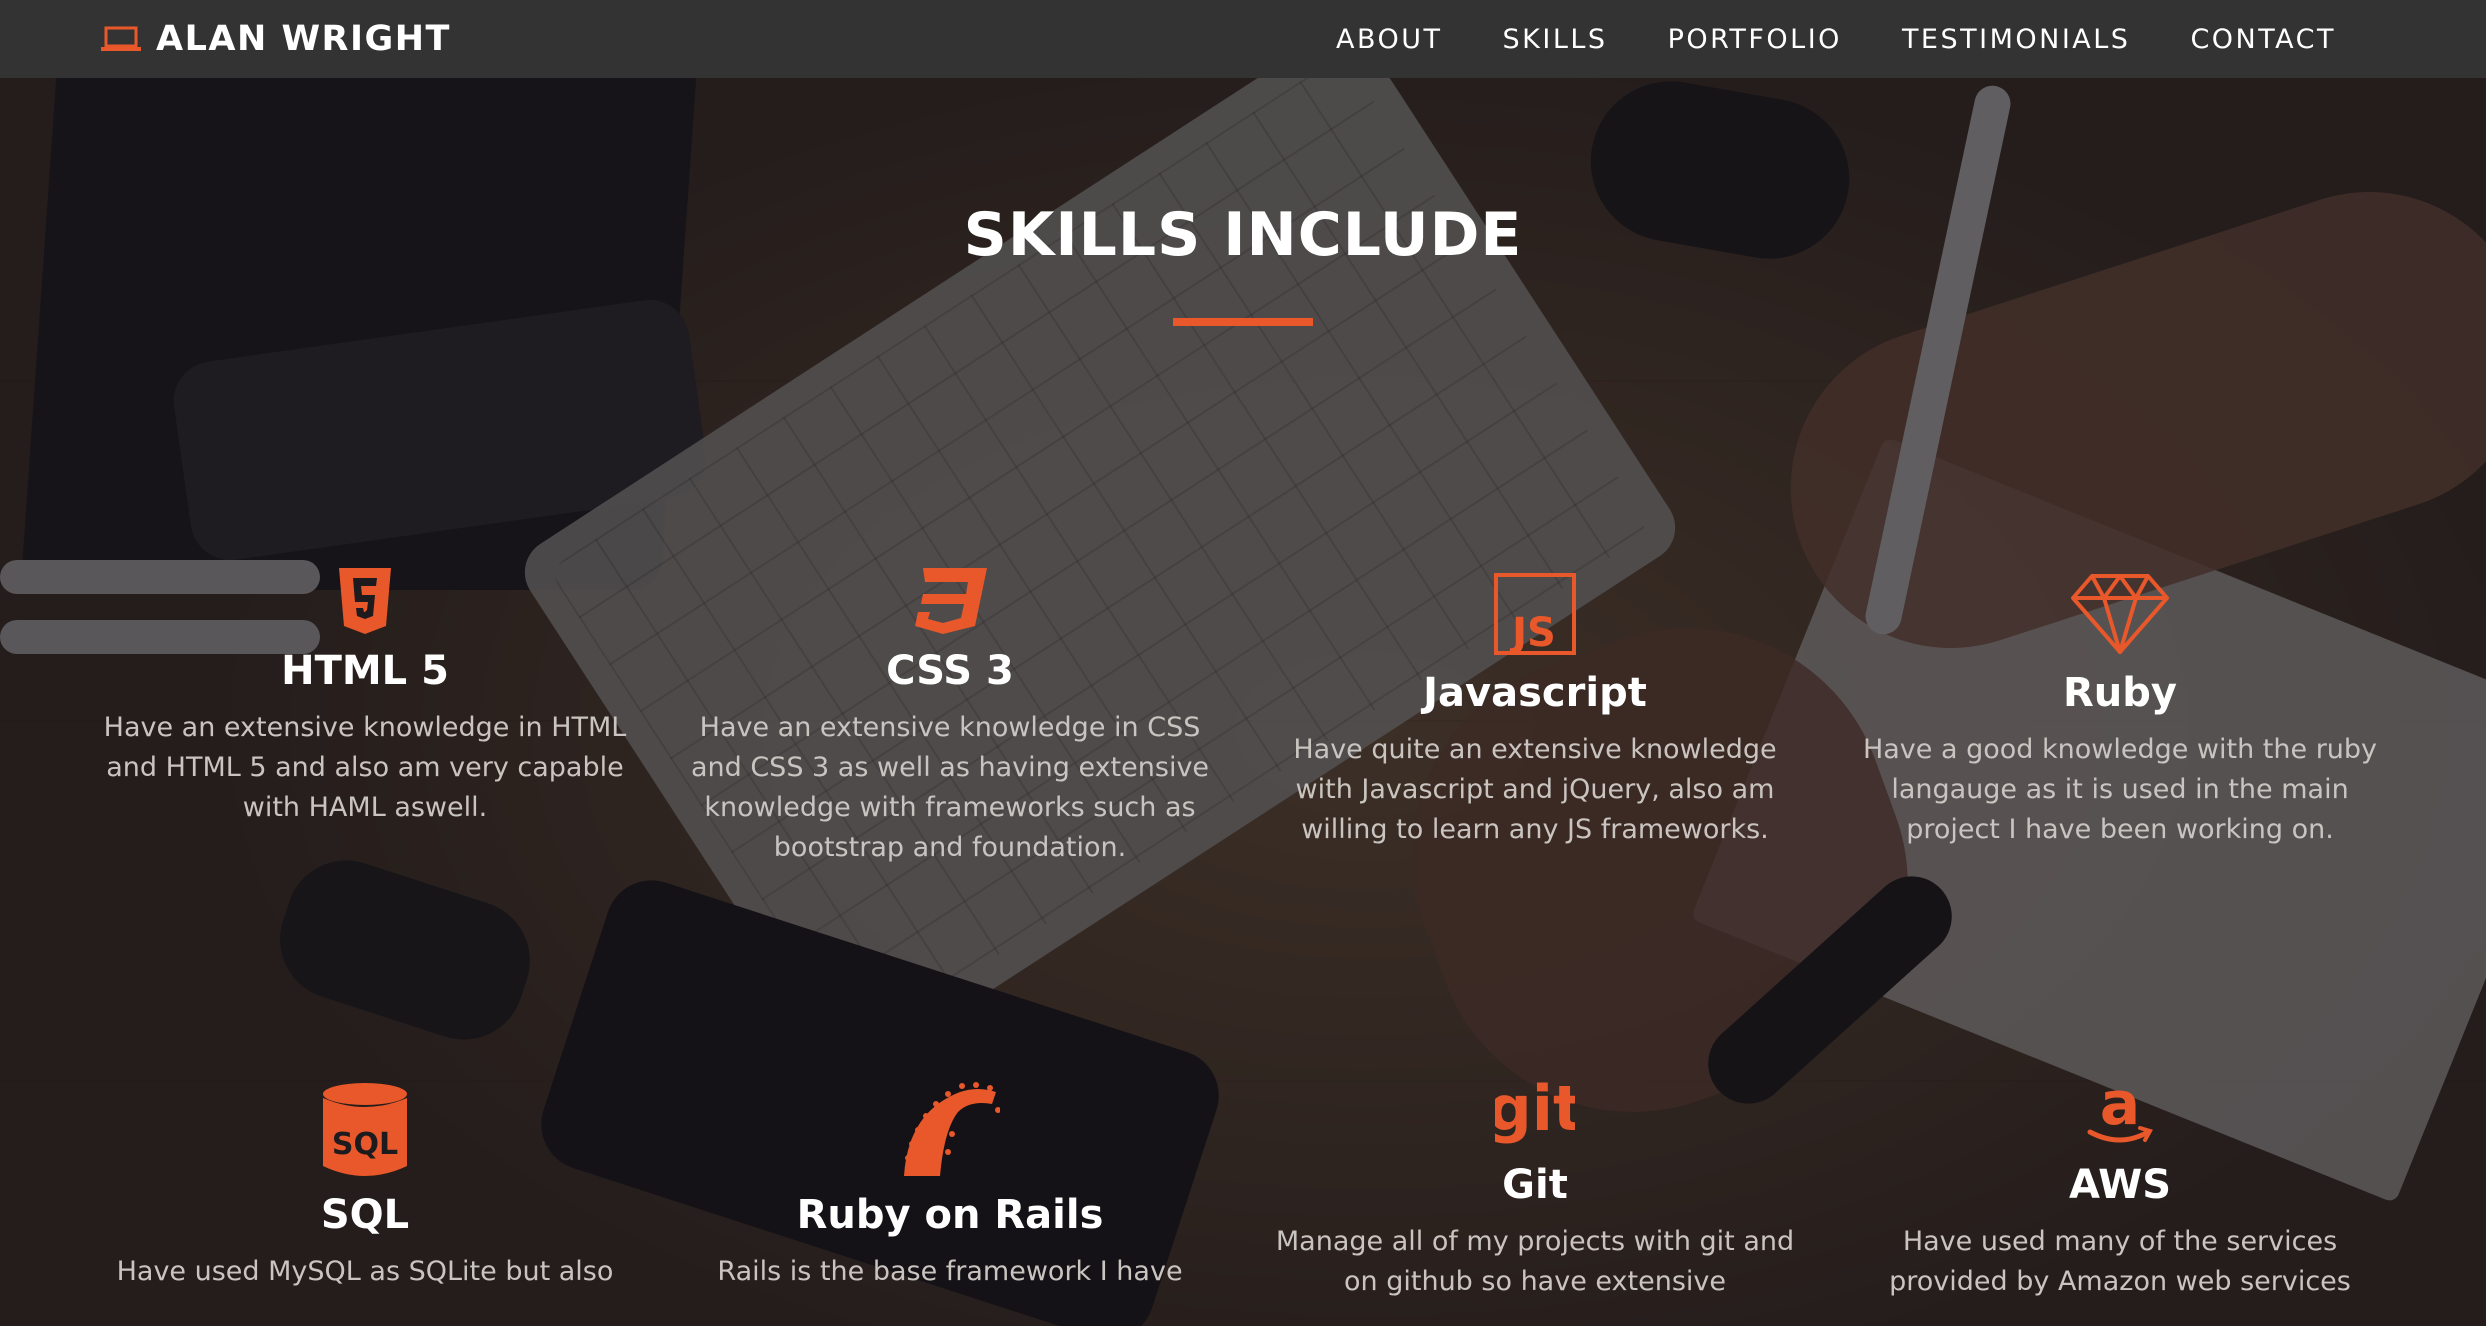 Image resolution: width=2486 pixels, height=1326 pixels. Describe the element at coordinates (950, 1271) in the screenshot. I see `skill-description: Rails is the base framework I have` at that location.